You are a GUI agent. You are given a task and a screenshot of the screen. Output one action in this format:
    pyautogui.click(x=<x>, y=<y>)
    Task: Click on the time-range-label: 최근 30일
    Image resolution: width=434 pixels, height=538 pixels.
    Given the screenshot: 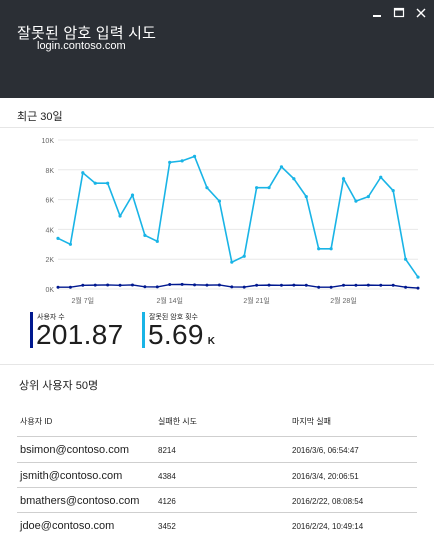 What is the action you would take?
    pyautogui.click(x=40, y=117)
    